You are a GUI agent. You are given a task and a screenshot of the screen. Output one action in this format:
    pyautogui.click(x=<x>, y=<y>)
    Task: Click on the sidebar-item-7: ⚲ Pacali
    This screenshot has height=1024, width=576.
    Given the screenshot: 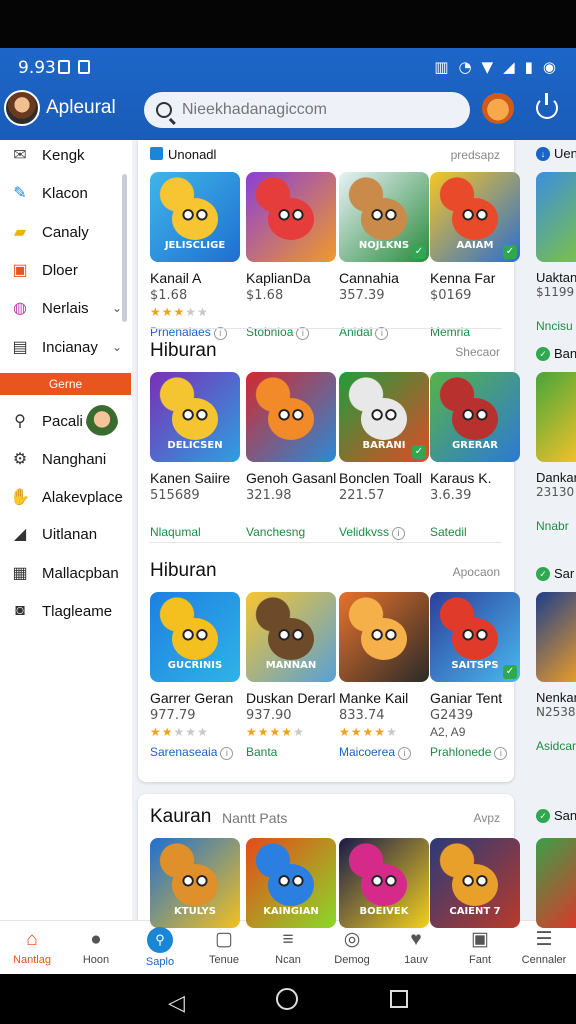 What is the action you would take?
    pyautogui.click(x=61, y=421)
    